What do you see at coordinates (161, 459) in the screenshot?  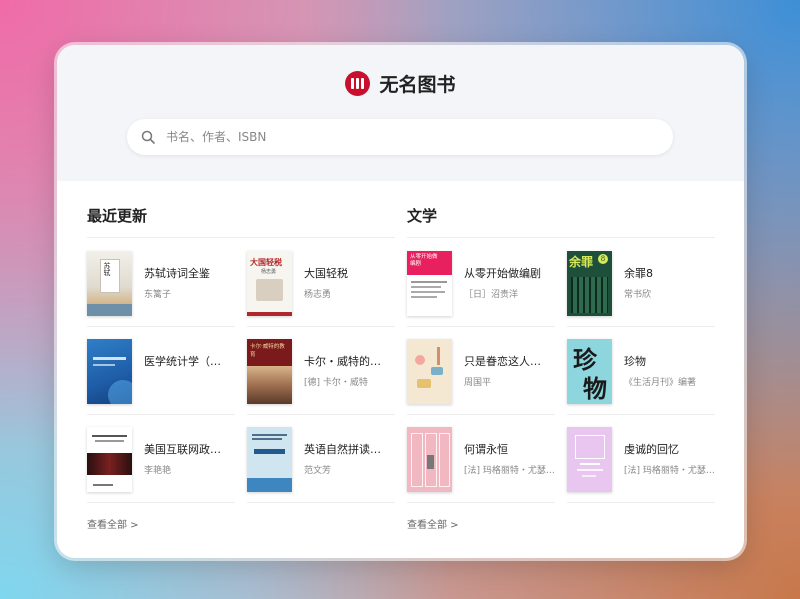 I see `book-item: 美国互联网政… 李艳艳` at bounding box center [161, 459].